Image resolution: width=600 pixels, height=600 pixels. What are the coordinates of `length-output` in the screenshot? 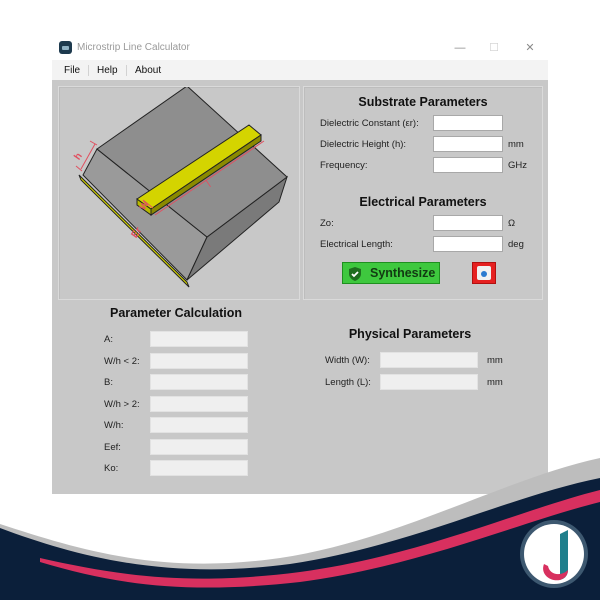 It's located at (429, 382).